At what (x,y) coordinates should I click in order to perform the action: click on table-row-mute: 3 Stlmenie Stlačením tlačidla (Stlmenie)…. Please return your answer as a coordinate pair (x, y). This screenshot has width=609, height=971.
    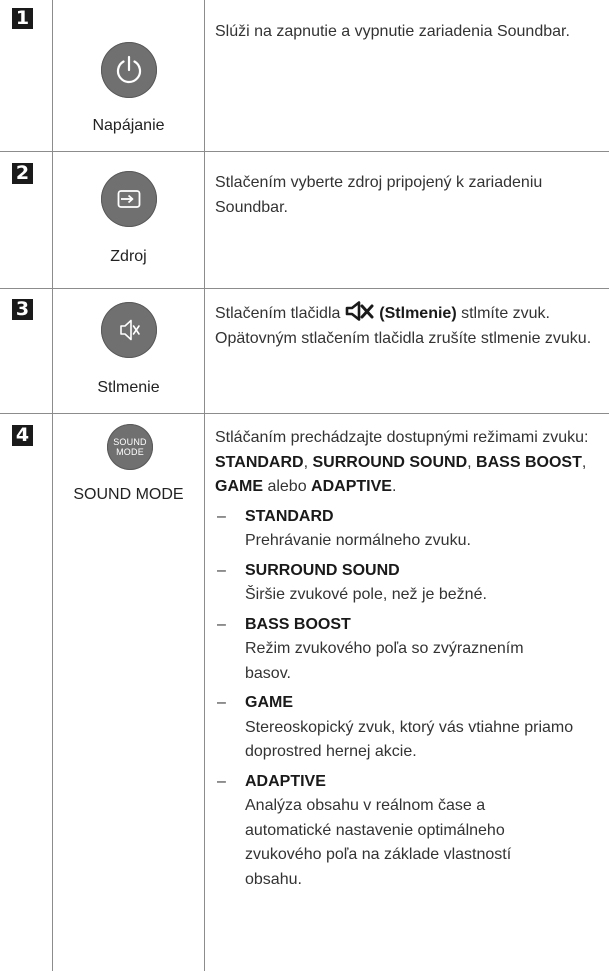
    Looking at the image, I should click on (304, 351).